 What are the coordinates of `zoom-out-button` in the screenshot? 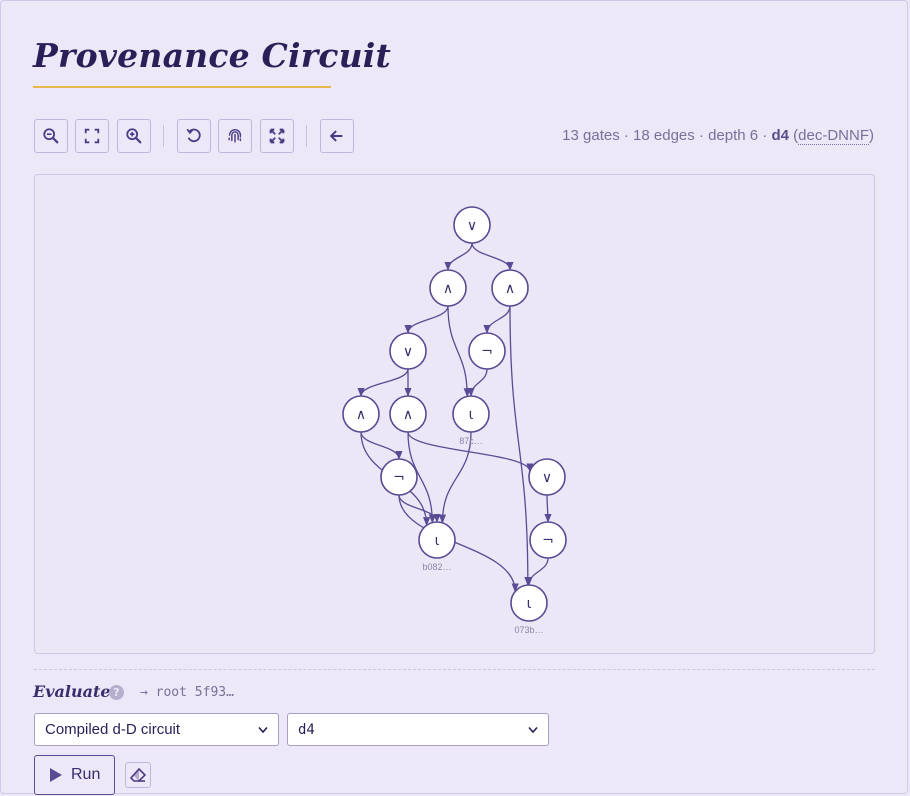 It's located at (51, 136).